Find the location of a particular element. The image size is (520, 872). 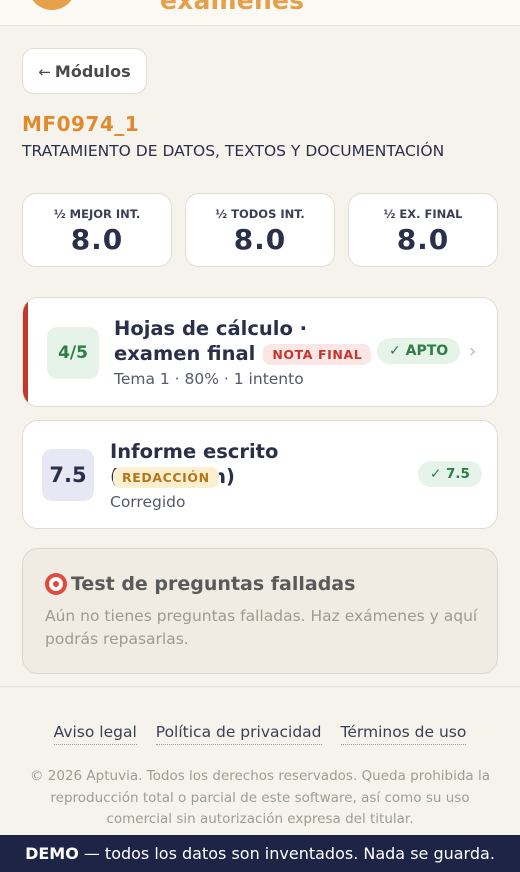

failed-questions-title: Test de preguntas falladas is located at coordinates (200, 584).